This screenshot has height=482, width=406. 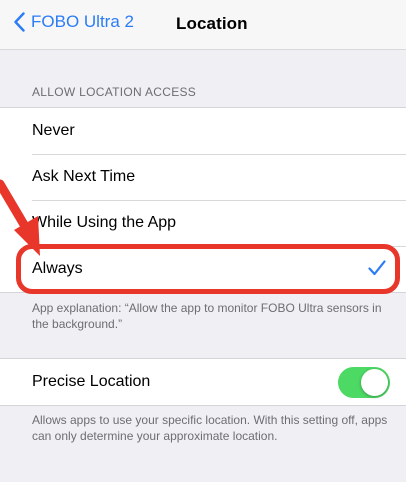 I want to click on section-header-location-access: ALLOW LOCATION ACCESS, so click(x=114, y=92).